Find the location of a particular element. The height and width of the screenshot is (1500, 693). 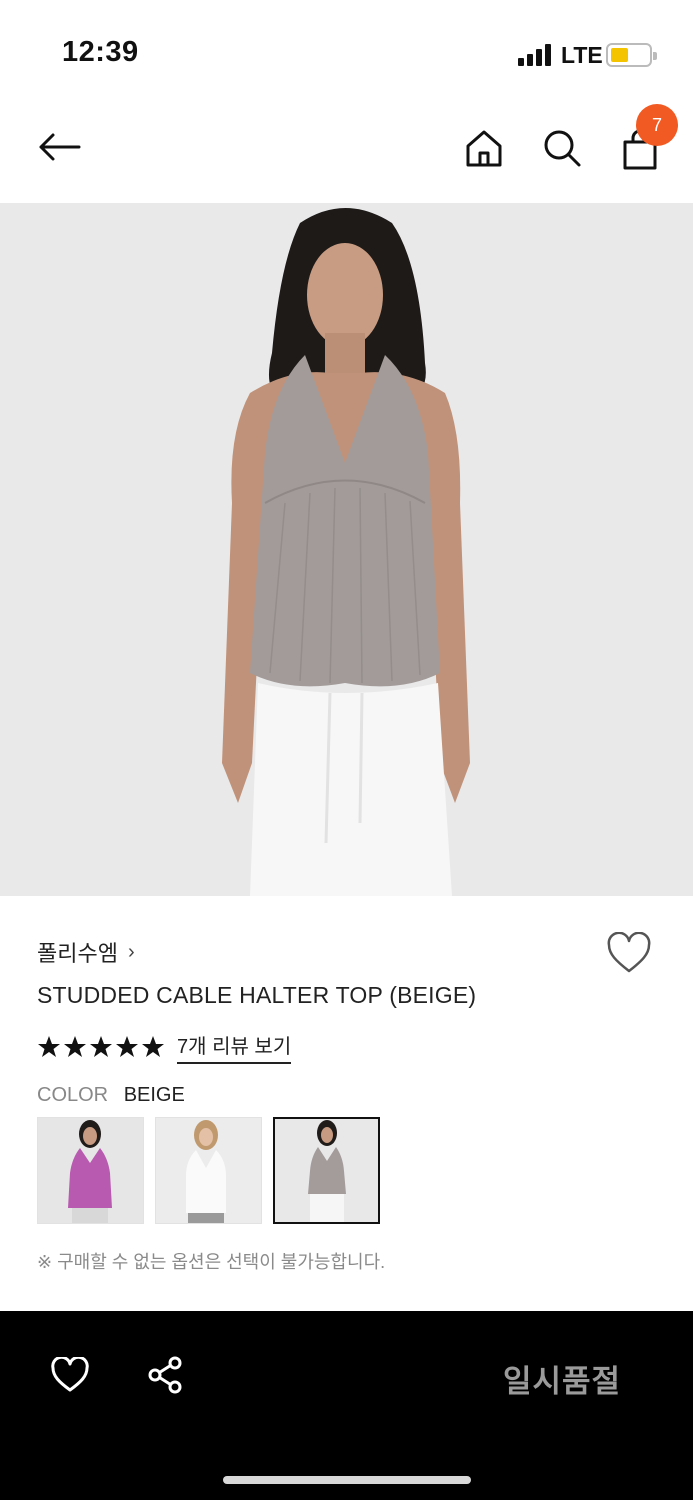

home-icon is located at coordinates (484, 148).